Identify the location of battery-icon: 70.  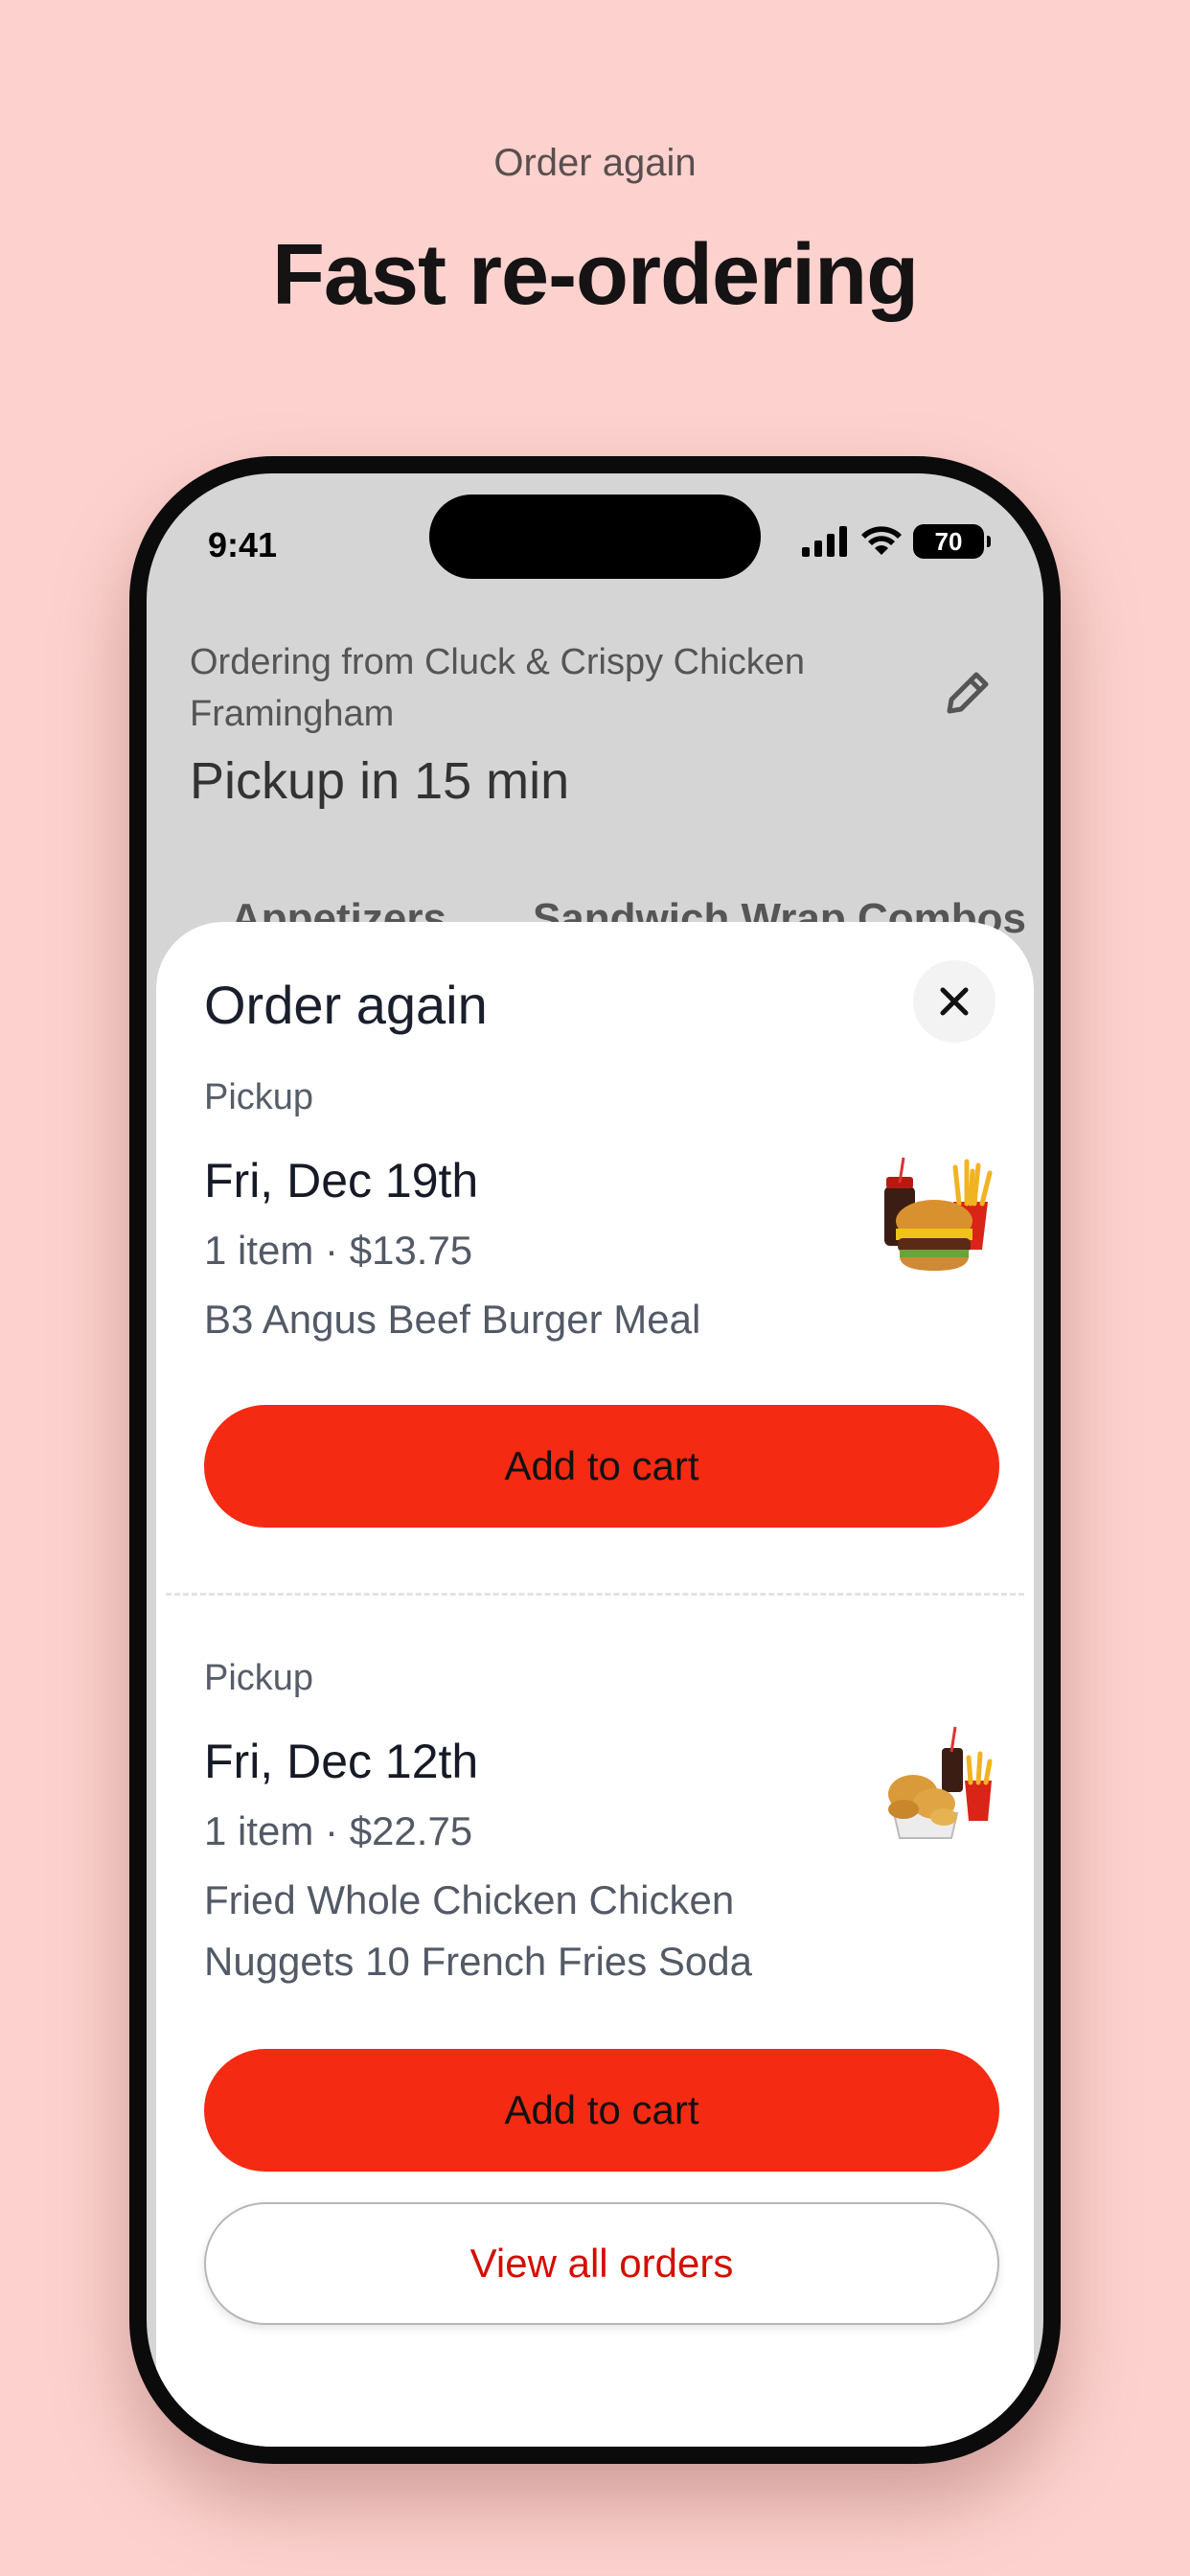
(952, 541).